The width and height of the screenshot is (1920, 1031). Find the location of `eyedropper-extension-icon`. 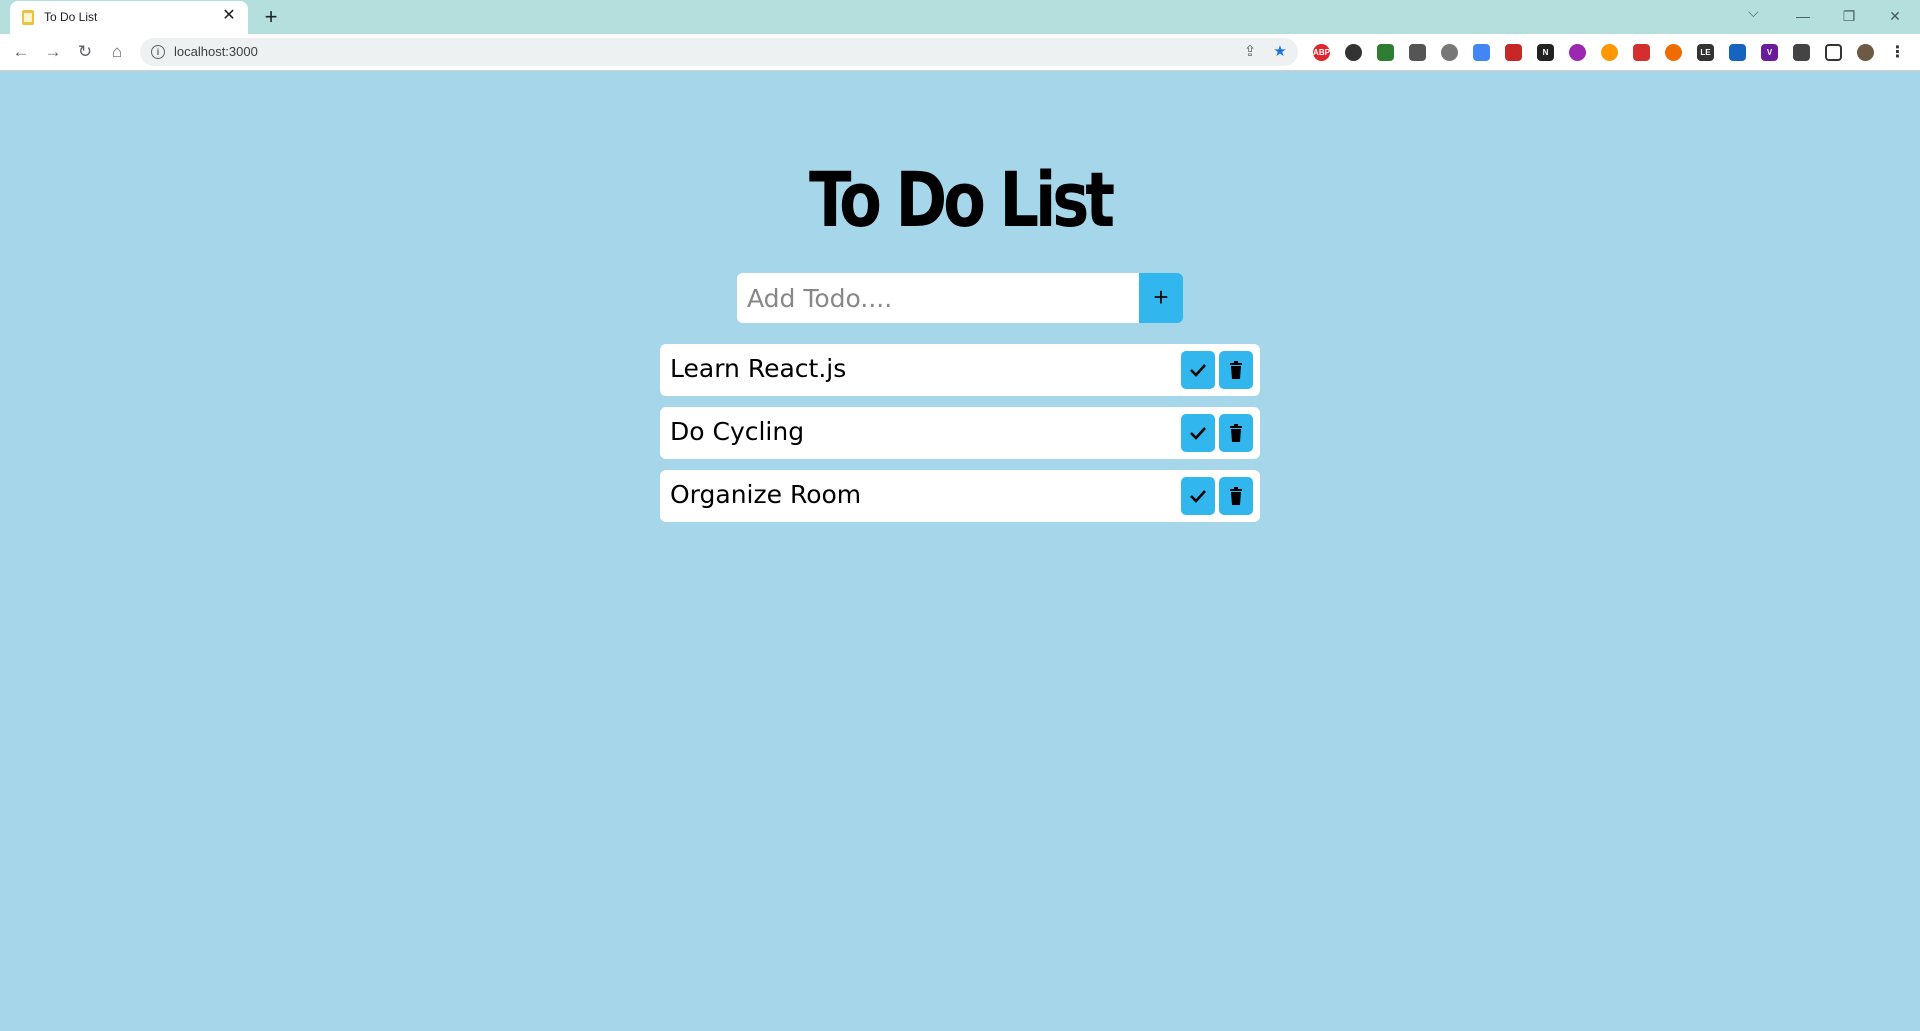

eyedropper-extension-icon is located at coordinates (1417, 52).